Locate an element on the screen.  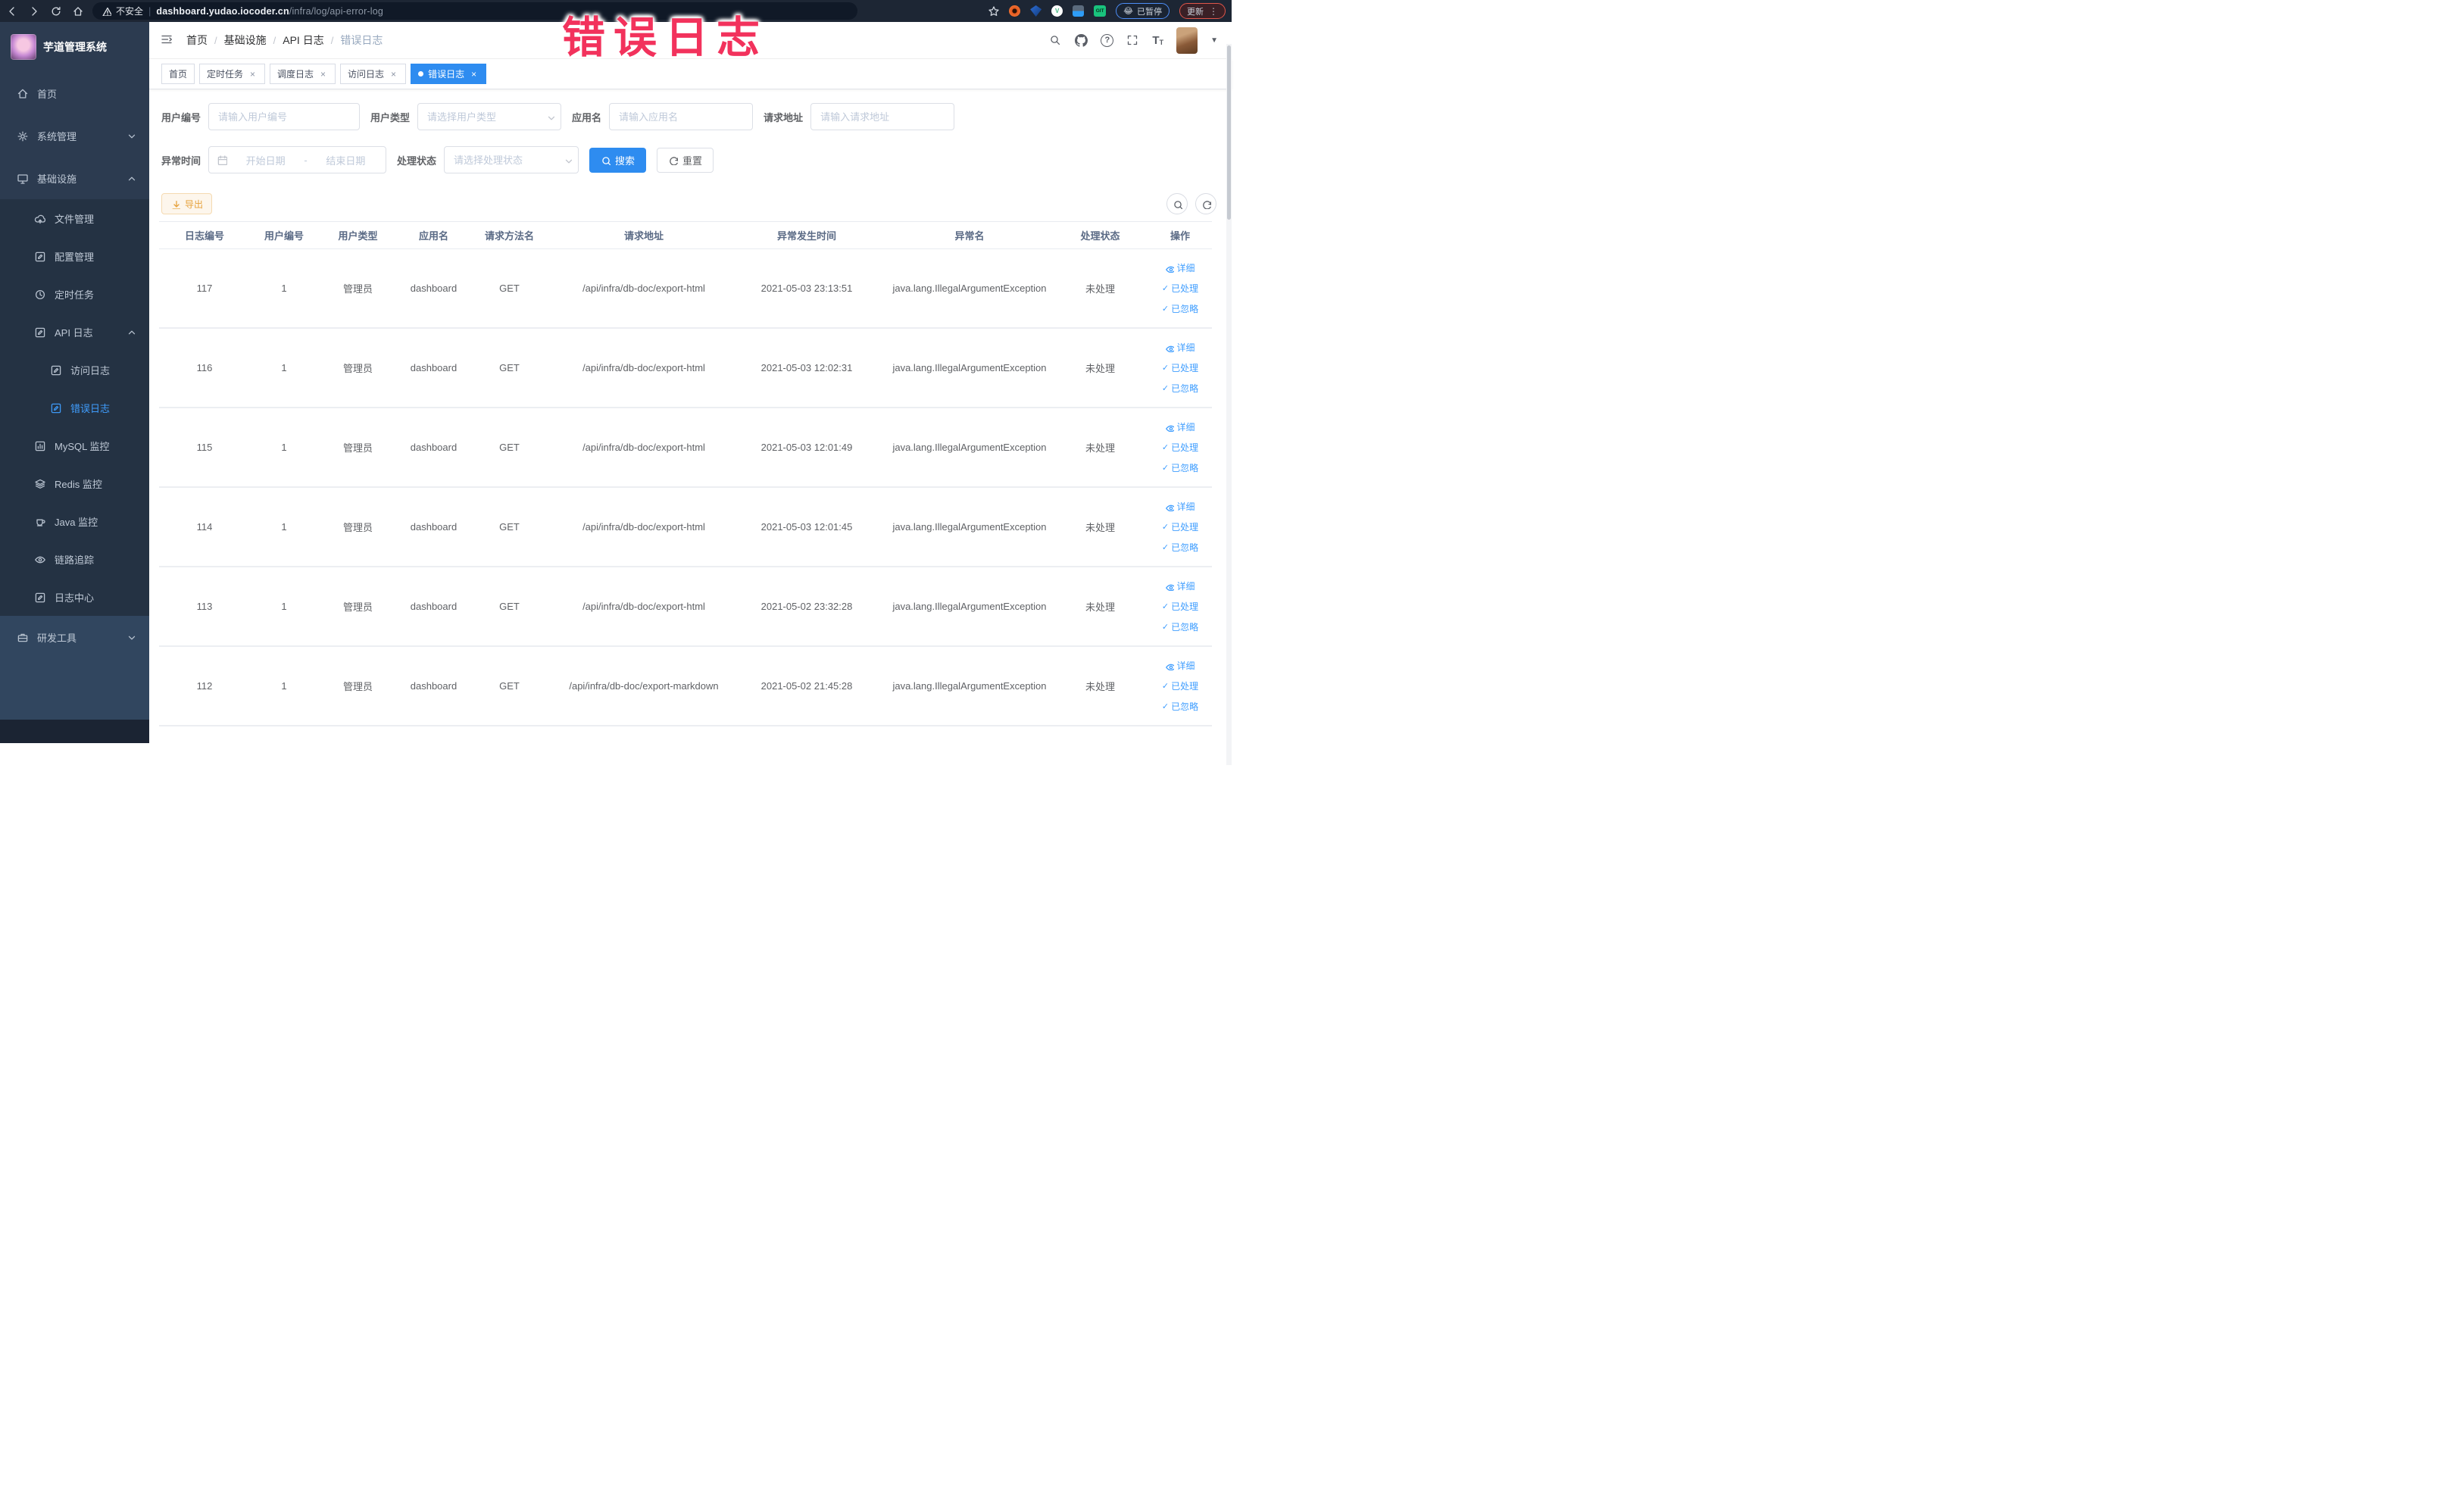
sidebar-item-error-log: 错误日志 is located at coordinates (74, 407).